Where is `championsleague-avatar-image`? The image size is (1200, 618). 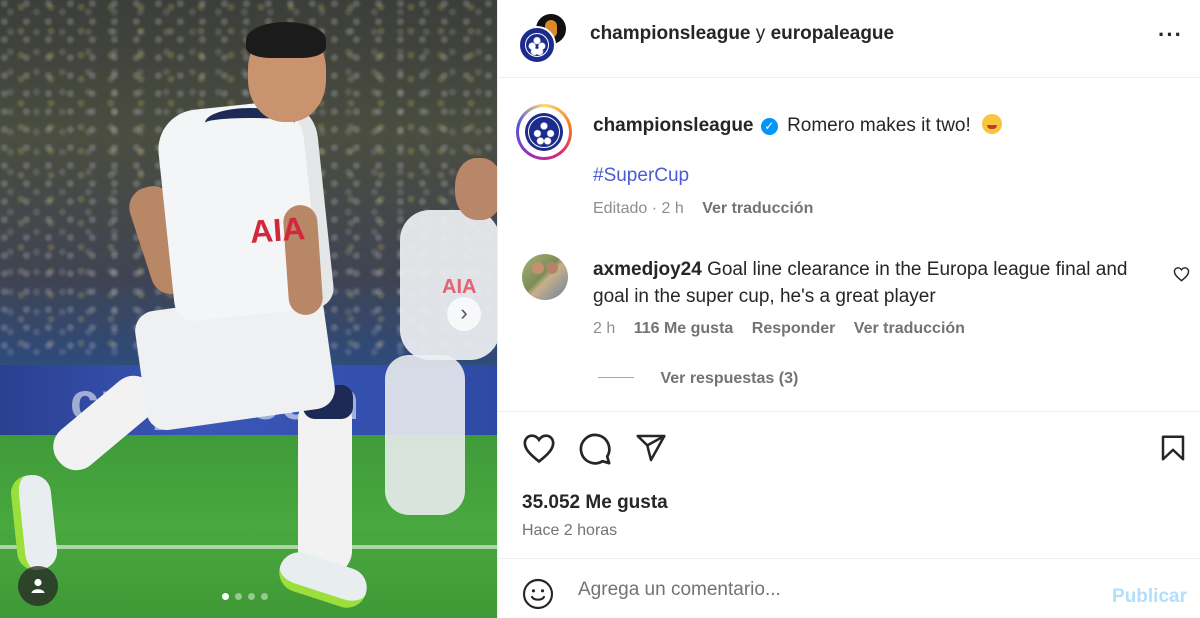 championsleague-avatar-image is located at coordinates (544, 132).